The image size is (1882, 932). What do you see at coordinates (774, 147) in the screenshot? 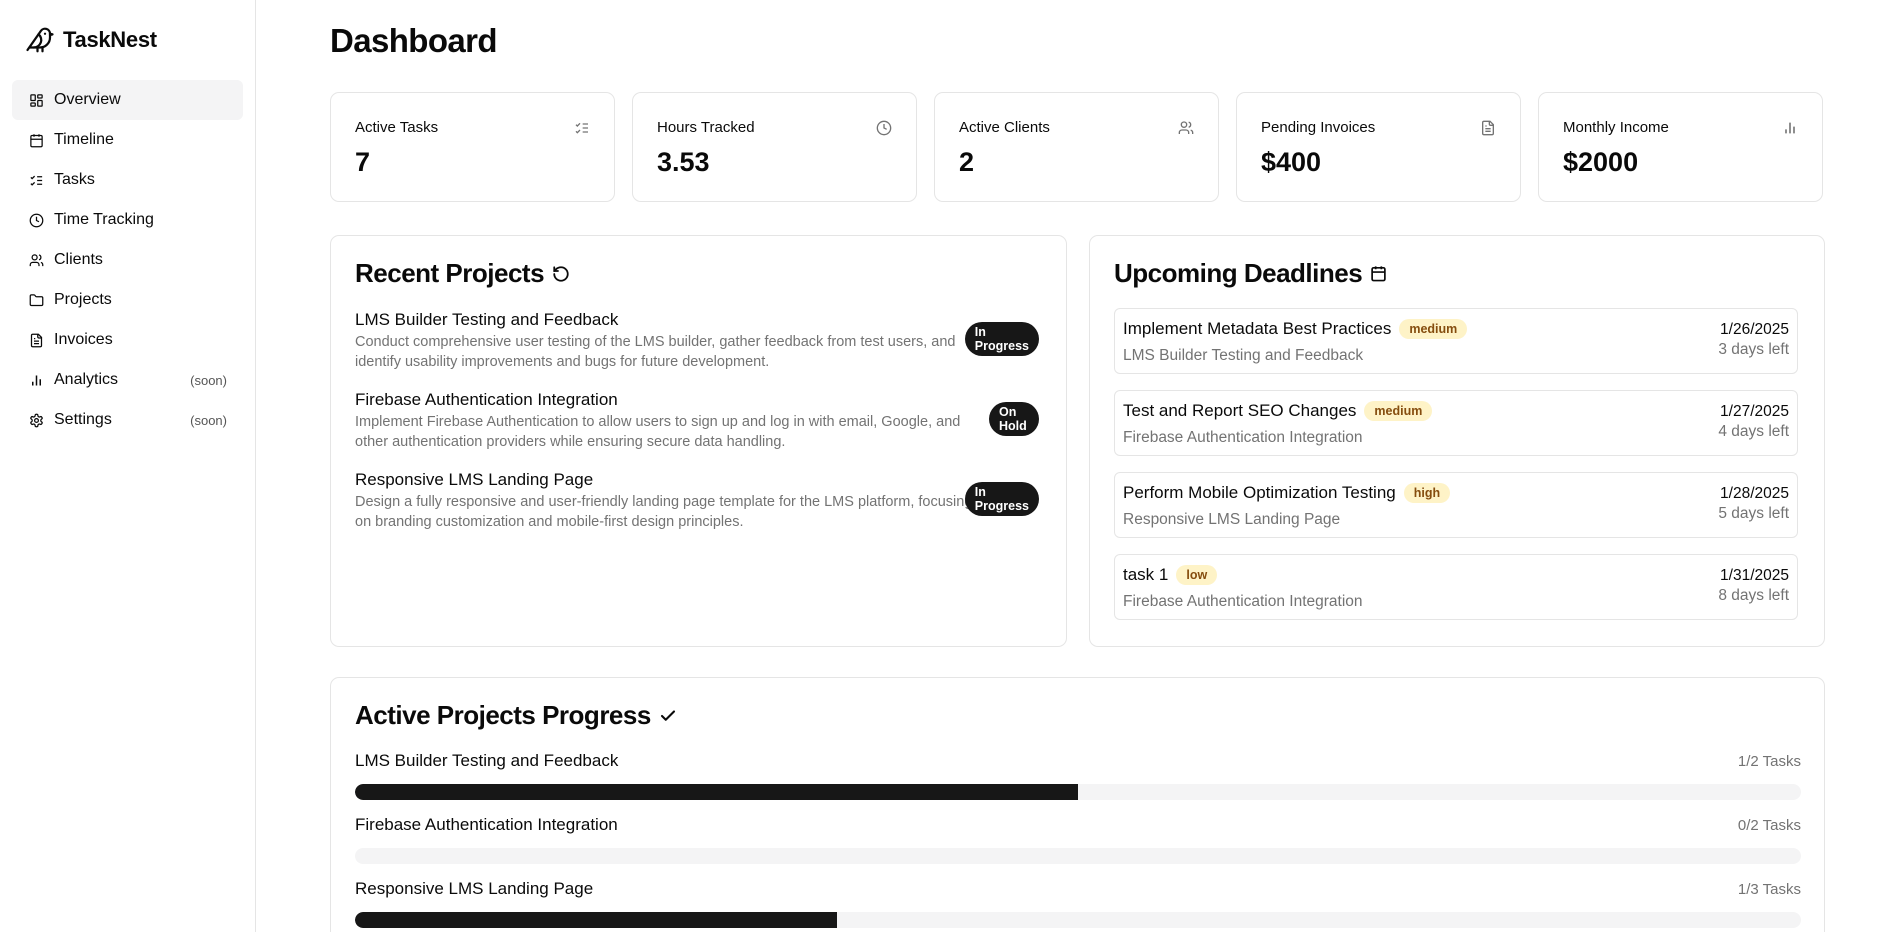
I see `stat-card-hours-tracked: Hours Tracked 3.53` at bounding box center [774, 147].